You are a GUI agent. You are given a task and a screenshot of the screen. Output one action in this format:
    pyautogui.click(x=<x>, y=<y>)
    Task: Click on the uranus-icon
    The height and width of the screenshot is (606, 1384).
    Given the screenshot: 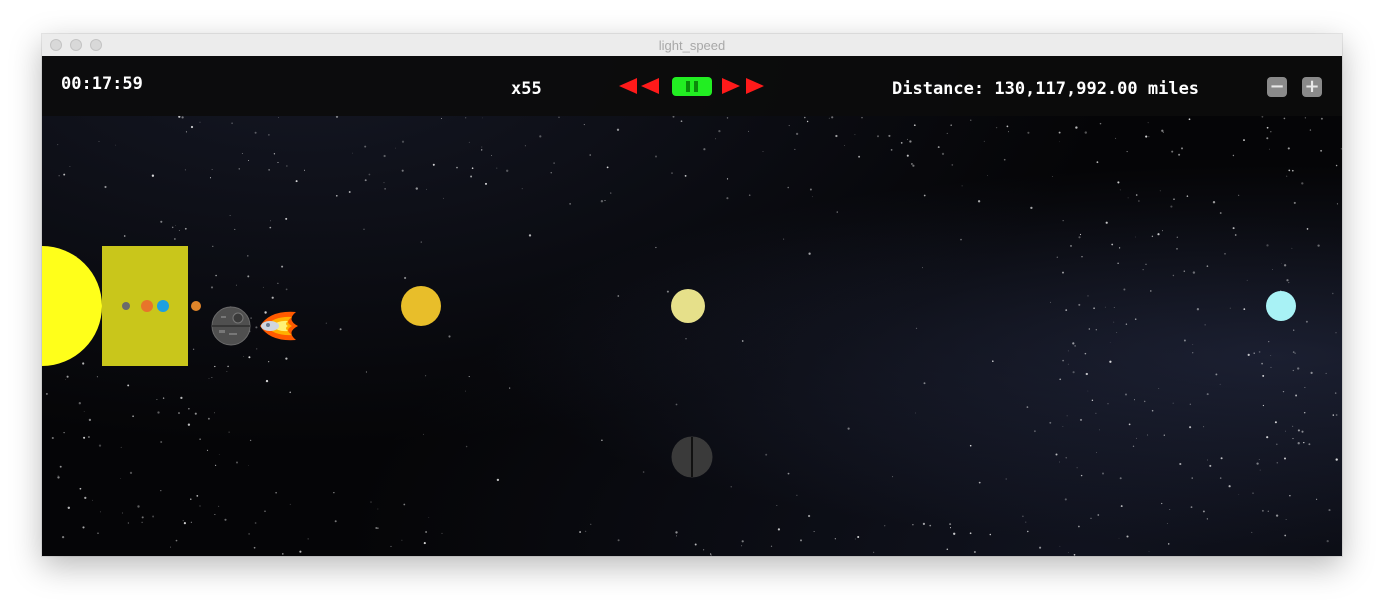 What is the action you would take?
    pyautogui.click(x=1281, y=306)
    